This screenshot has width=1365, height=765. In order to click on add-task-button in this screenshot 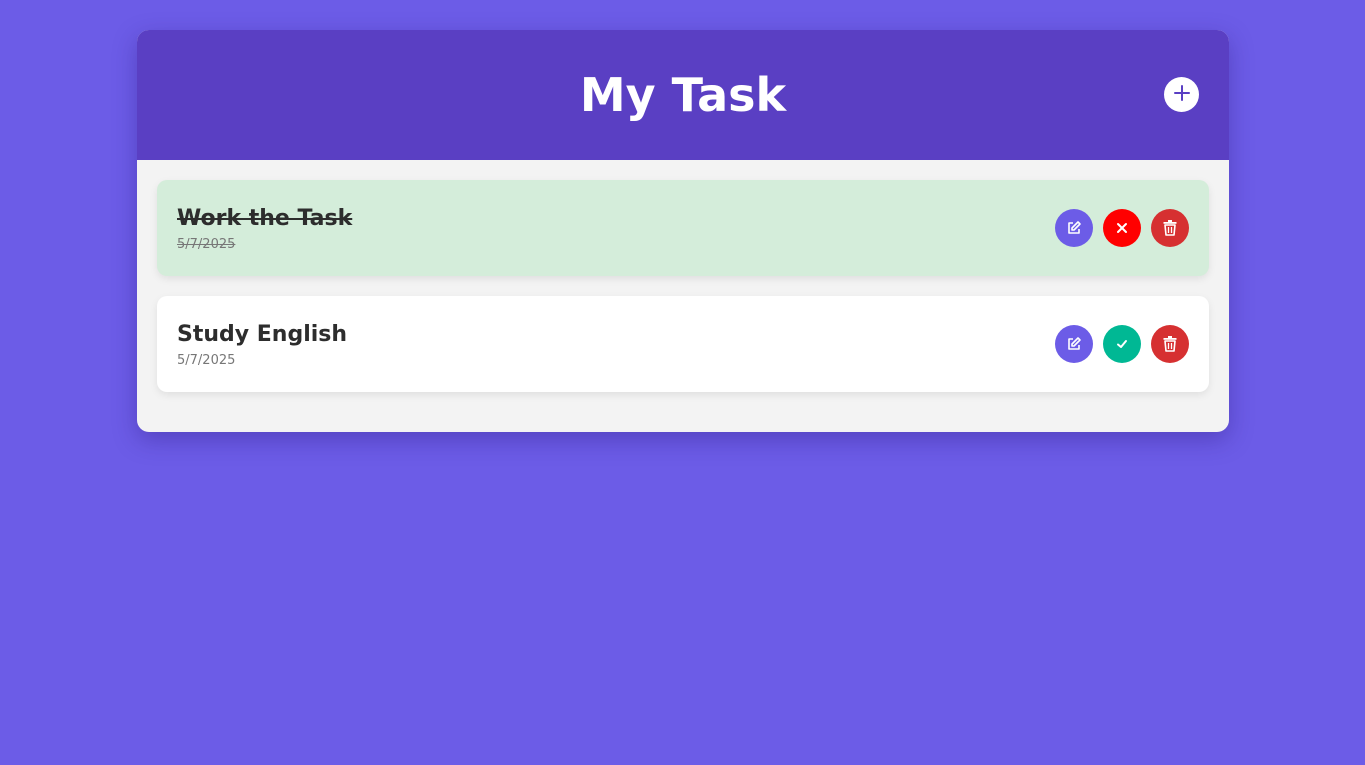, I will do `click(1181, 94)`.